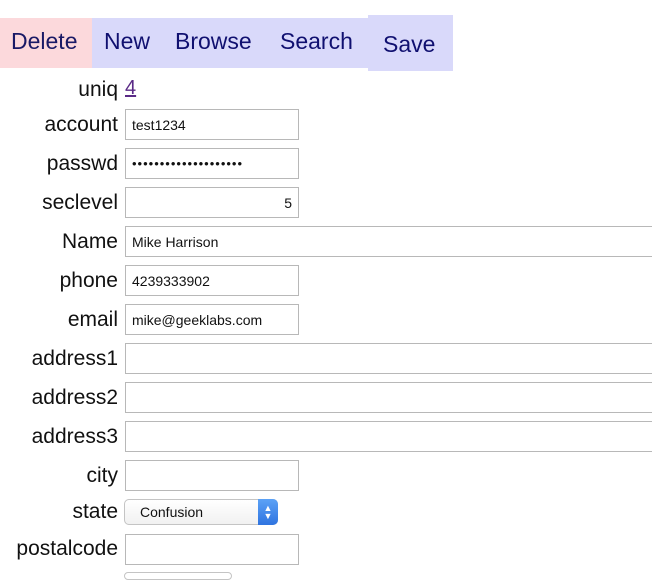  I want to click on passwd-field: ••••••••••••••••••••, so click(212, 163).